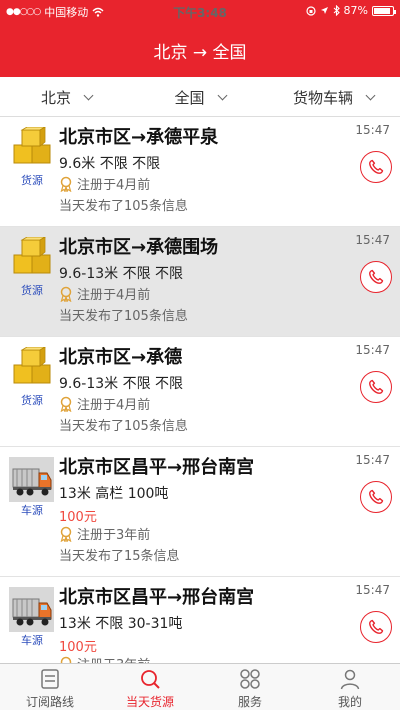  I want to click on battery-percent: 87%, so click(355, 10).